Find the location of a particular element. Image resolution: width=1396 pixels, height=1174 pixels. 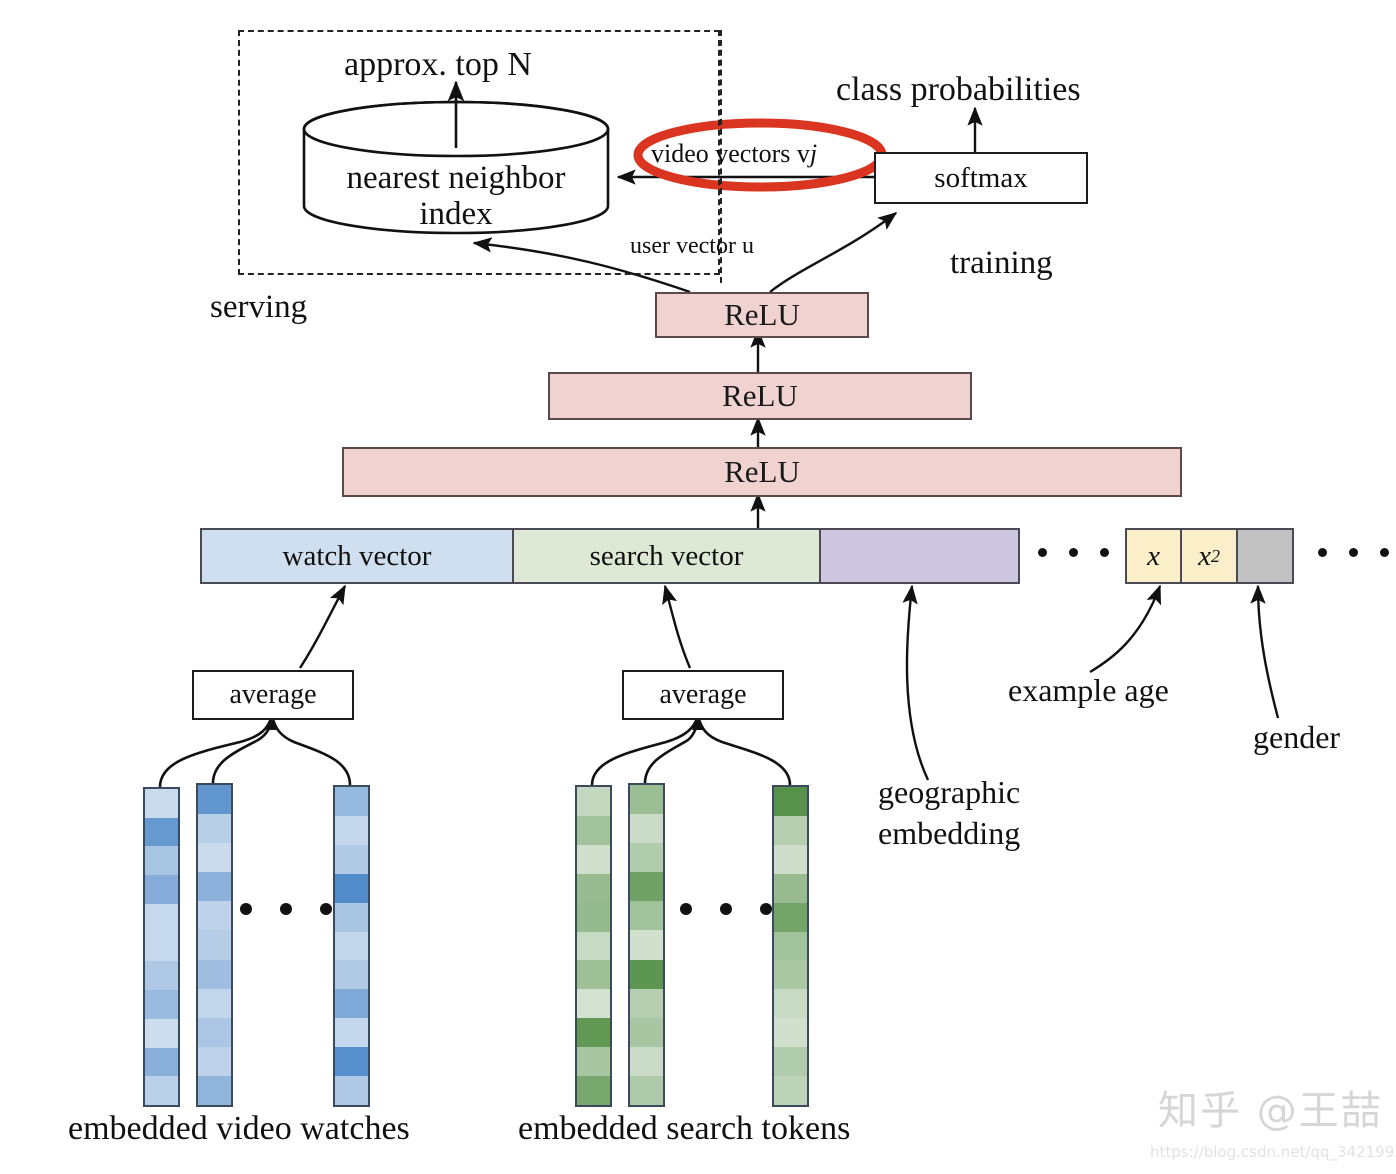

geographic-embedding-line-1: geographic is located at coordinates (949, 792).